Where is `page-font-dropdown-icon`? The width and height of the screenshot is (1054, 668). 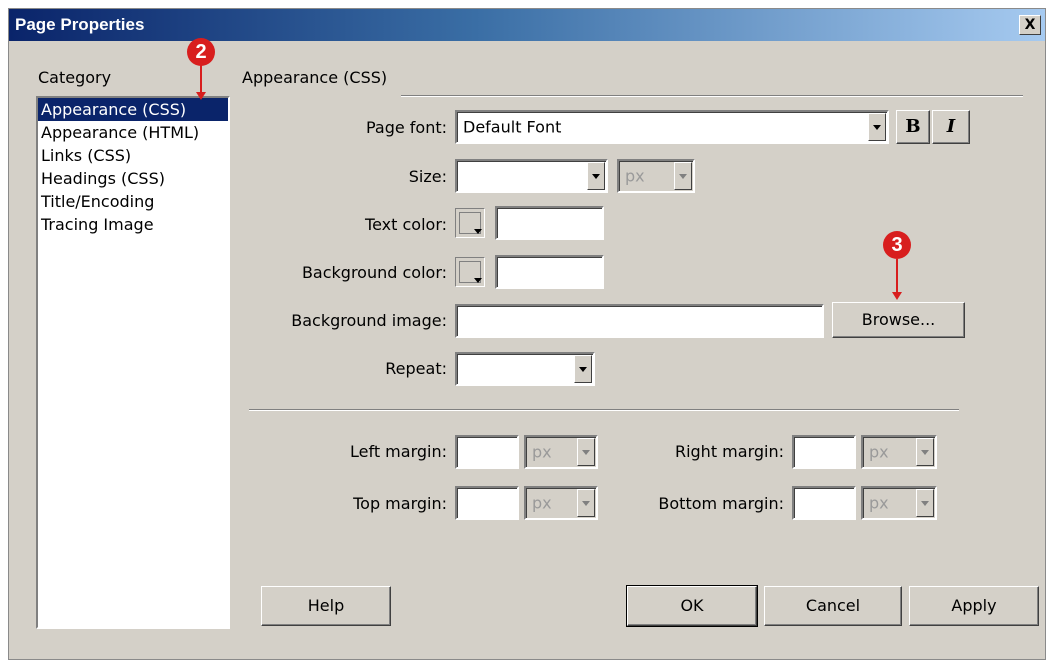 page-font-dropdown-icon is located at coordinates (877, 127).